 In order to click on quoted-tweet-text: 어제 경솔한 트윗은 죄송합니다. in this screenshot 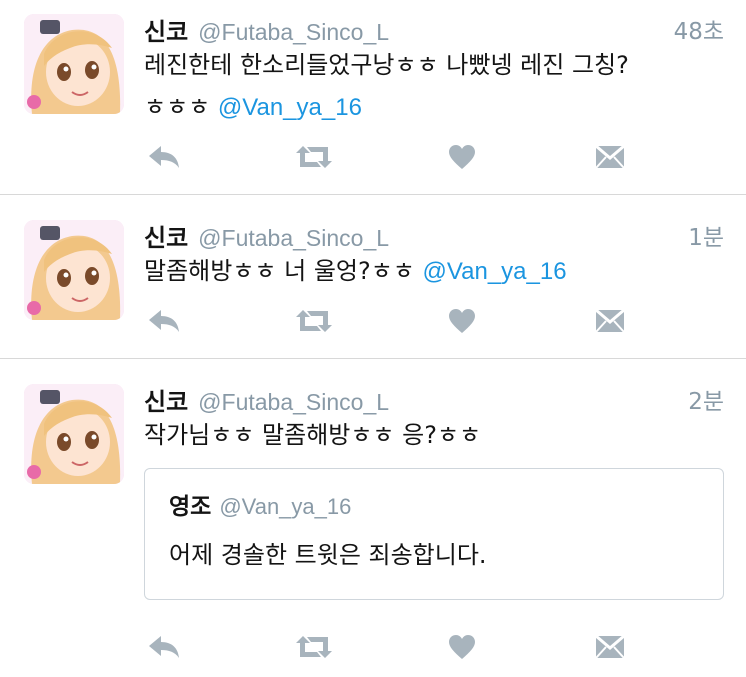, I will do `click(328, 555)`.